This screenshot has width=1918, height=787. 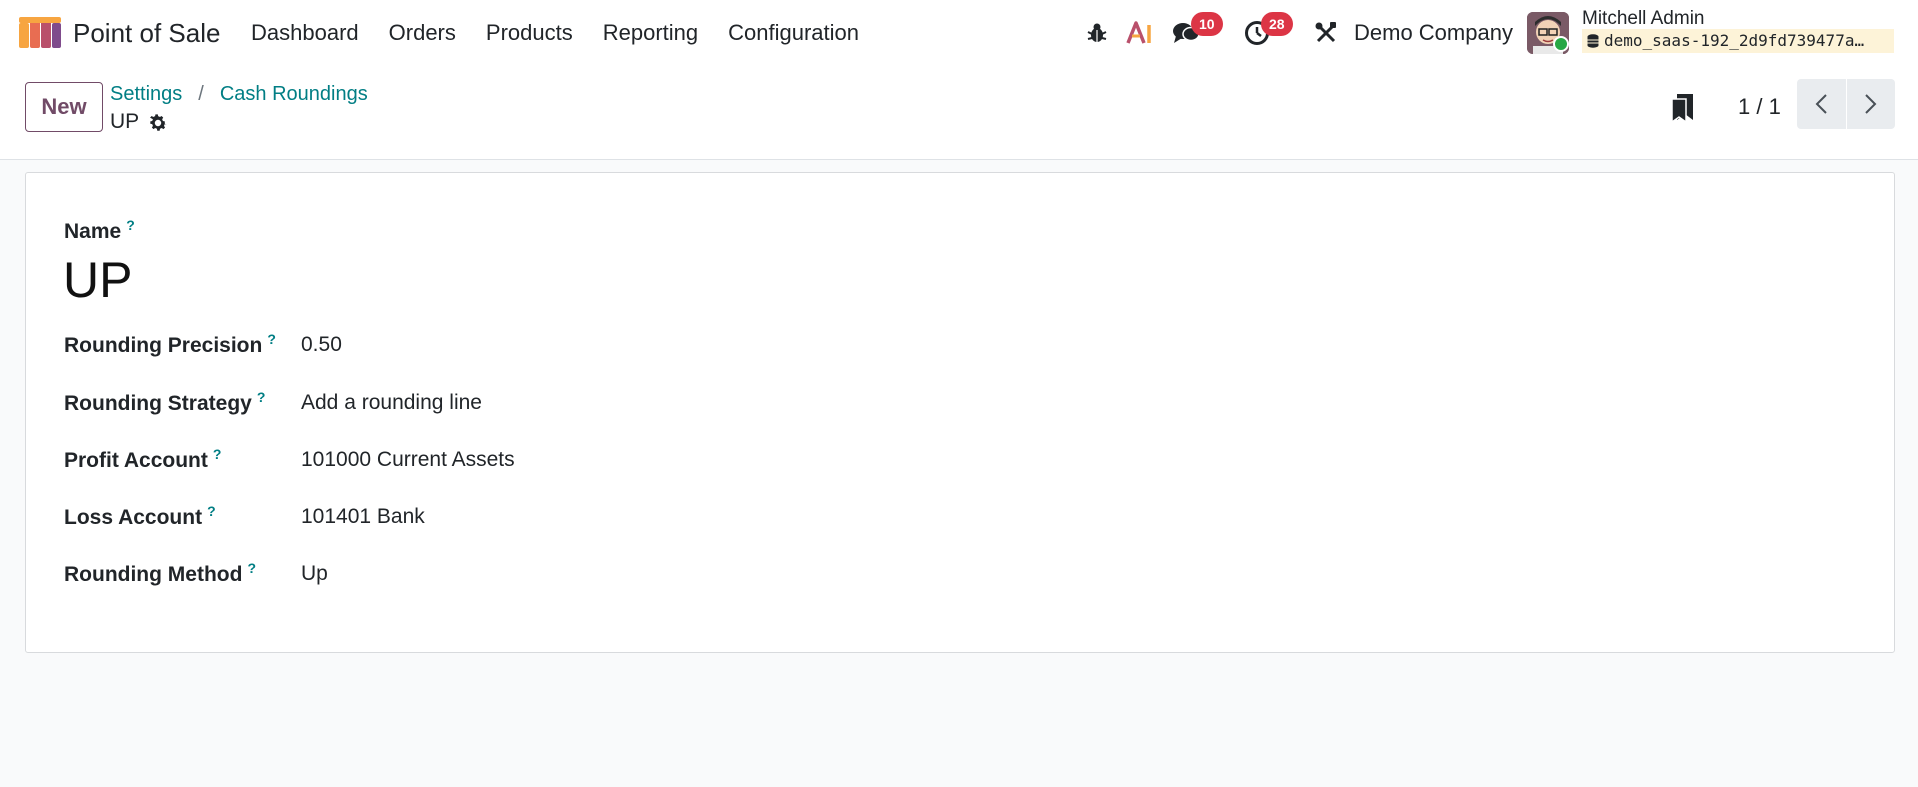 I want to click on chevron-left-icon, so click(x=1821, y=104).